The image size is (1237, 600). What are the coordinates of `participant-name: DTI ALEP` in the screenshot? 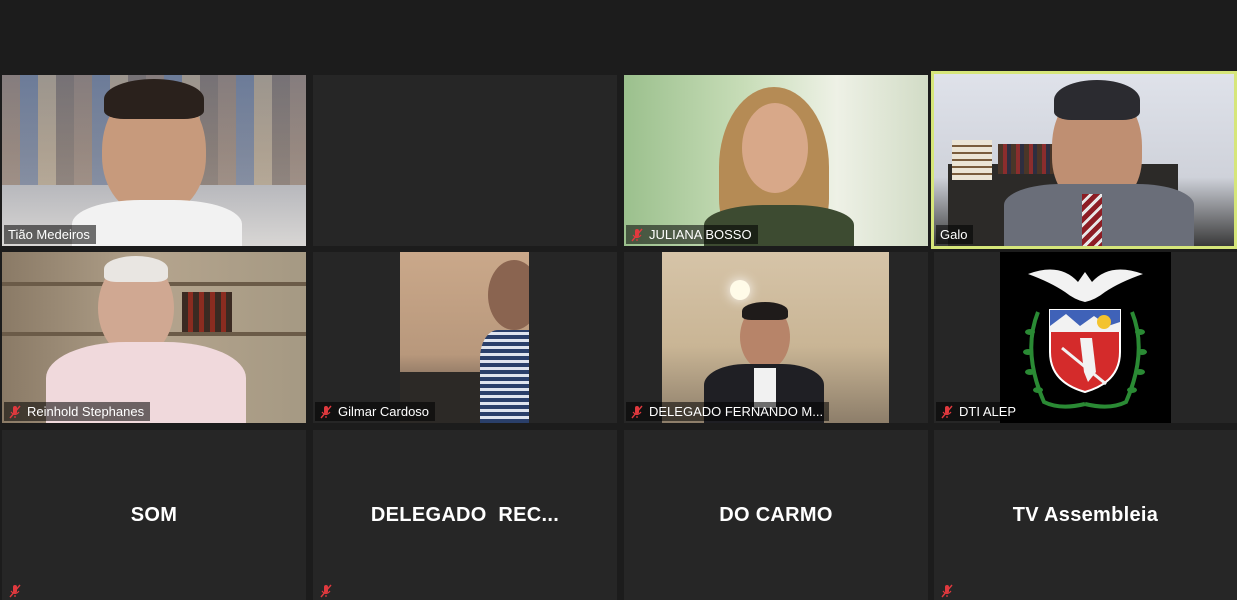 It's located at (988, 411).